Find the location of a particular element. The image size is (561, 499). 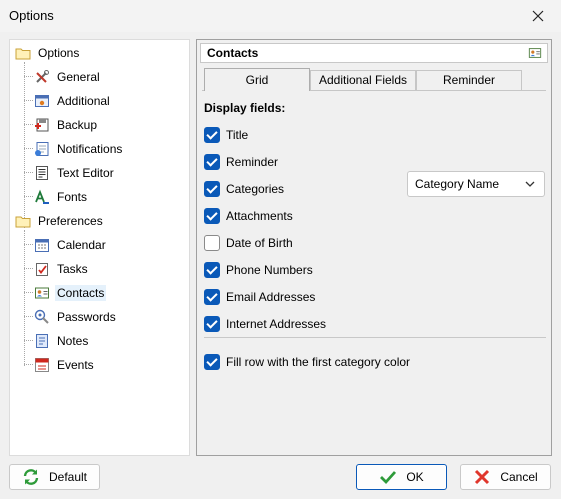

notification-icon is located at coordinates (42, 149).